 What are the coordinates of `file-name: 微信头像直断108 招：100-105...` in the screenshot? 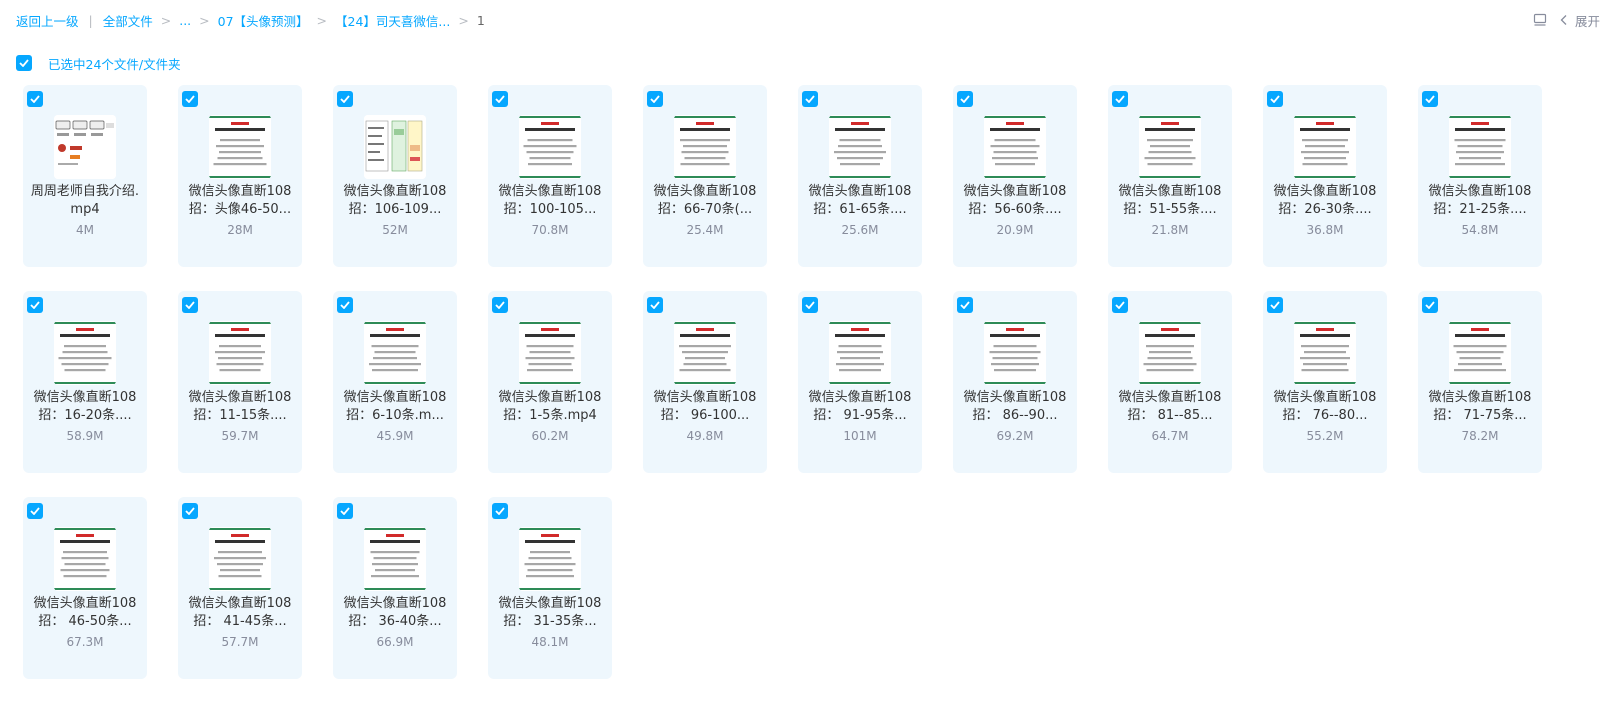 It's located at (550, 200).